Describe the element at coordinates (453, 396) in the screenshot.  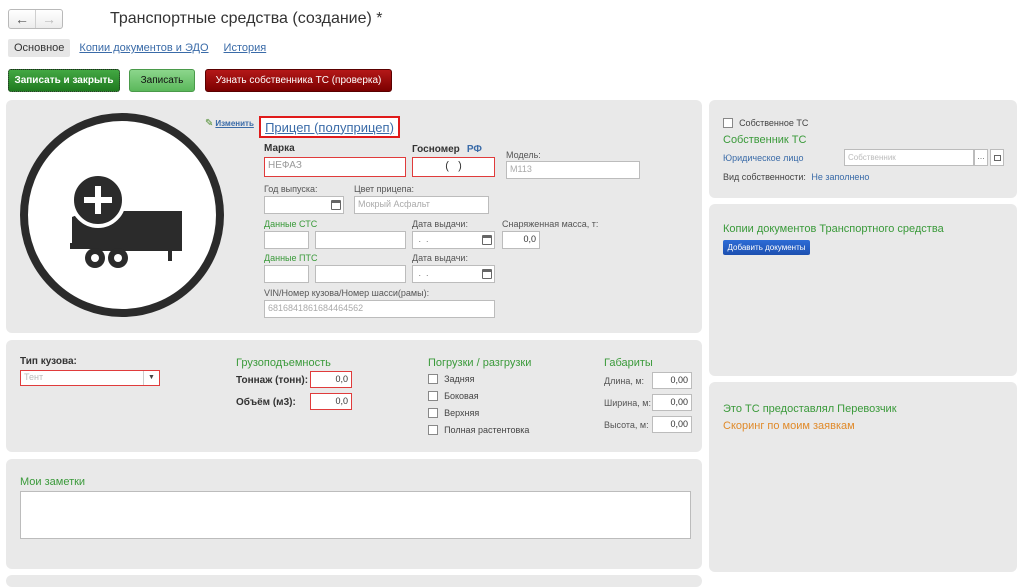
I see `loading-option-side: Боковая` at that location.